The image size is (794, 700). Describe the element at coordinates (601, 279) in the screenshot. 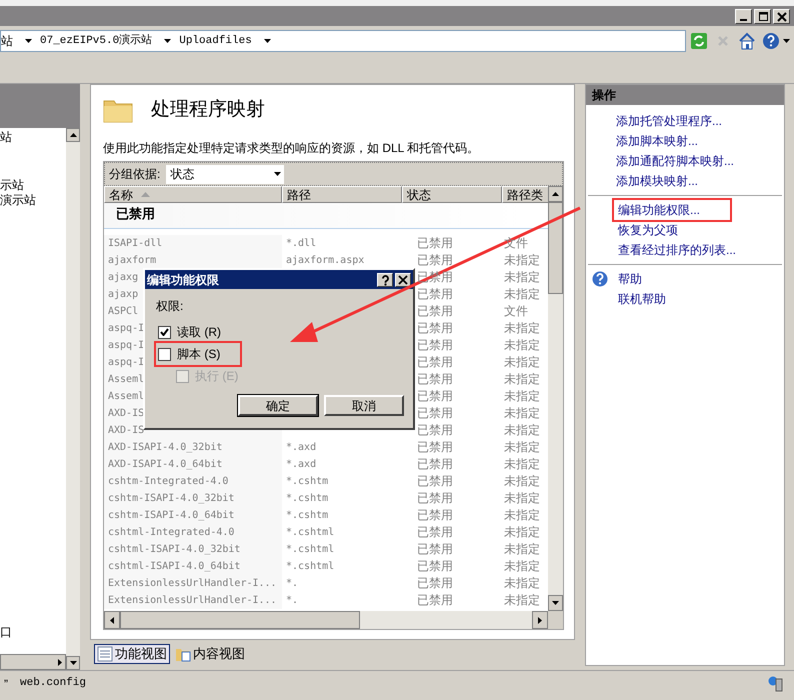

I see `help-icon` at that location.